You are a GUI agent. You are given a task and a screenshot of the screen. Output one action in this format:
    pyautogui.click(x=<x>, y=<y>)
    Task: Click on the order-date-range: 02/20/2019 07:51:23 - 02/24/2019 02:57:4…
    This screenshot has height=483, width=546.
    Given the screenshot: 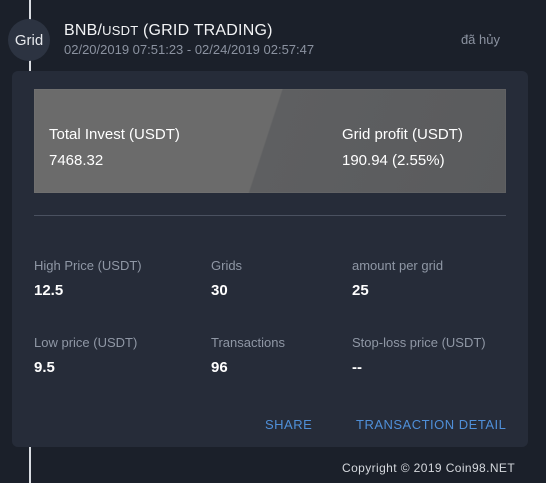 What is the action you would take?
    pyautogui.click(x=189, y=49)
    